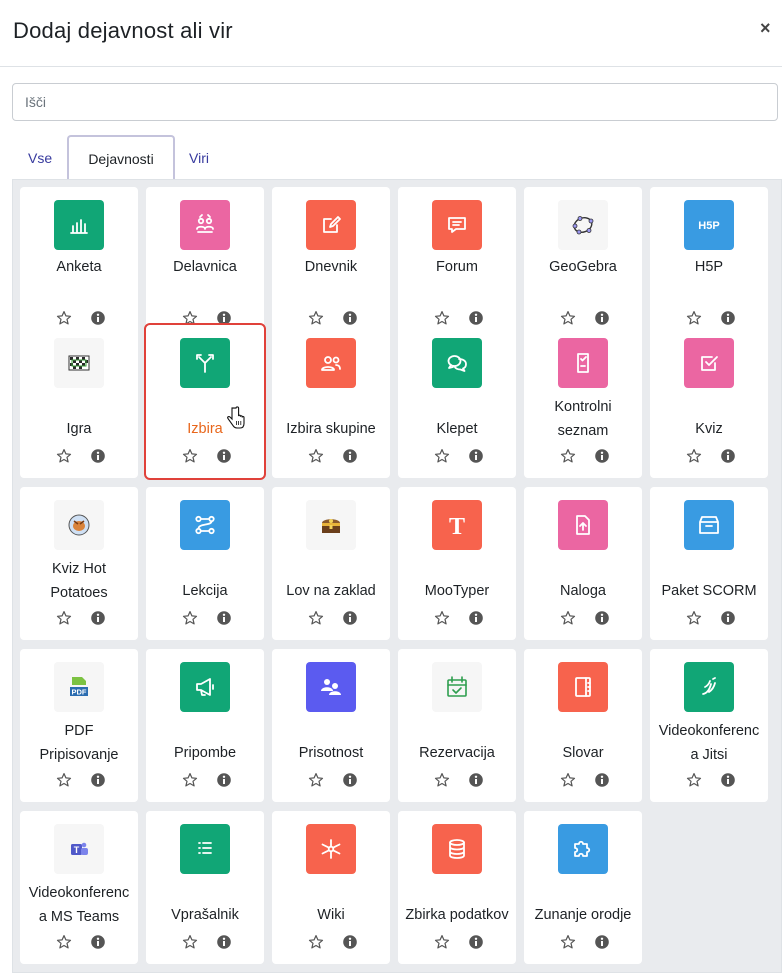  Describe the element at coordinates (709, 591) in the screenshot. I see `activity-label: Paket SCORM` at that location.